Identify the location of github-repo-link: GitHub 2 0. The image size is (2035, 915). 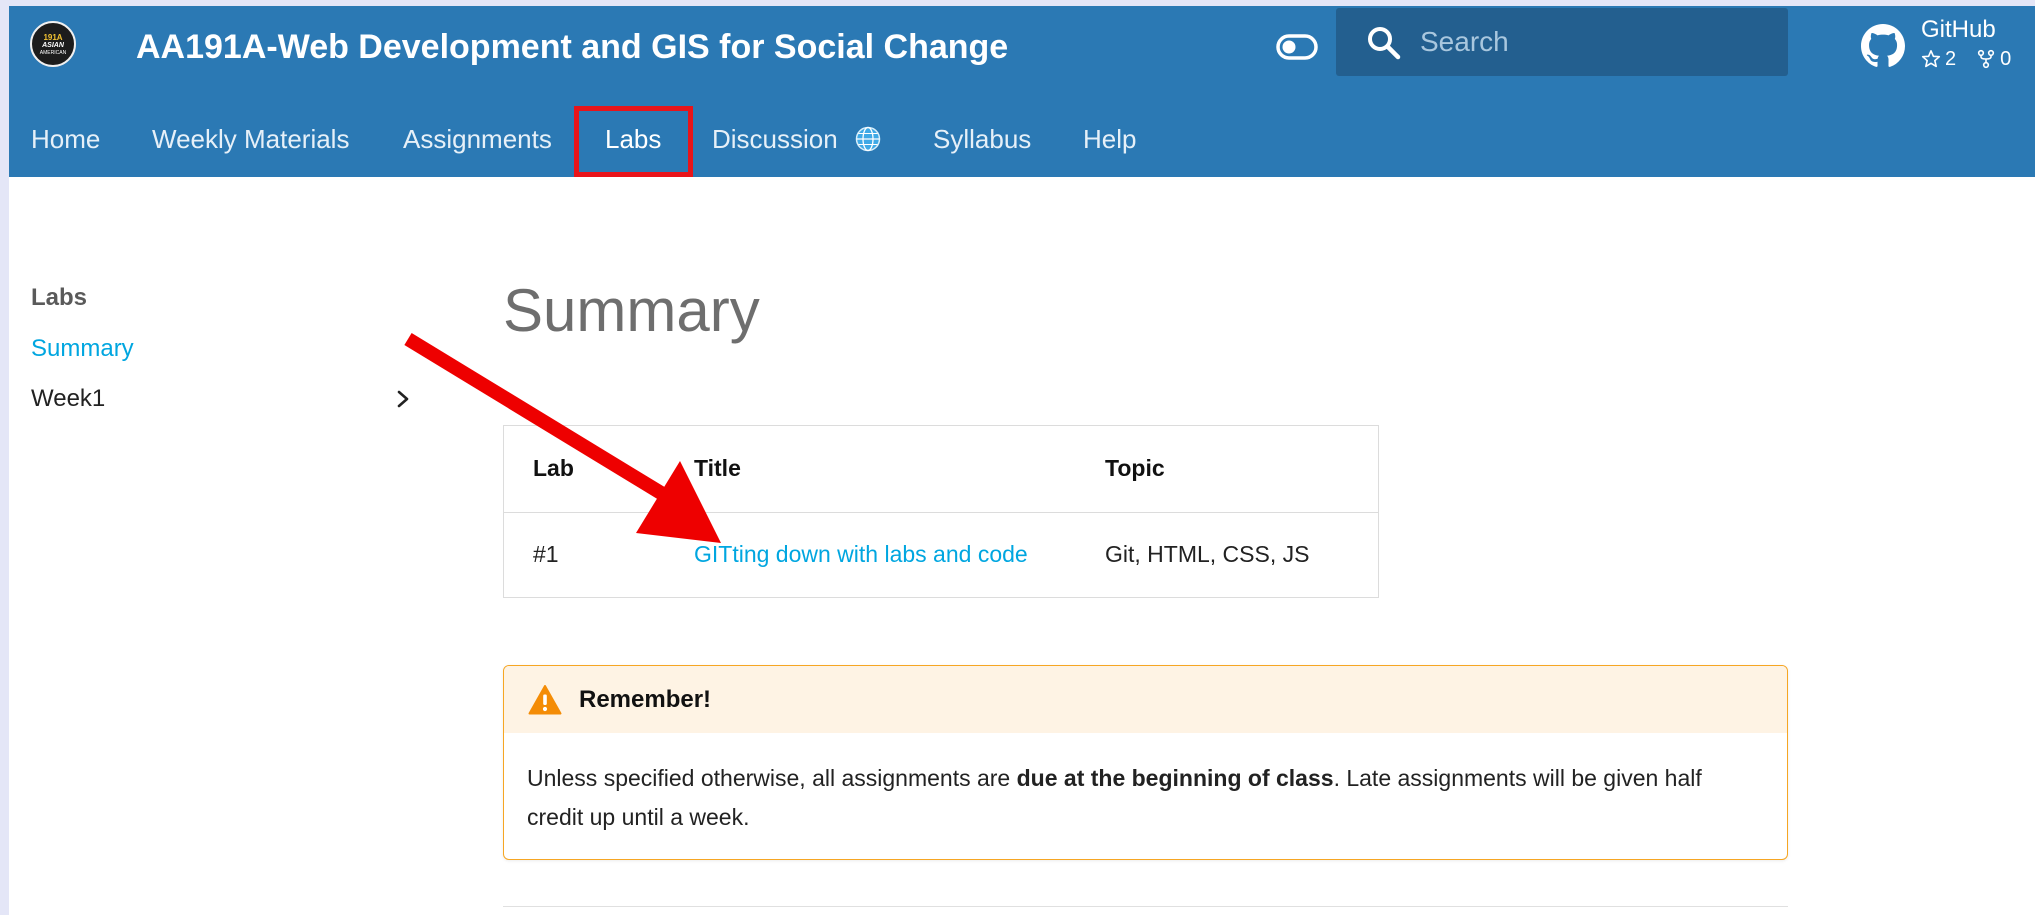
(1941, 43).